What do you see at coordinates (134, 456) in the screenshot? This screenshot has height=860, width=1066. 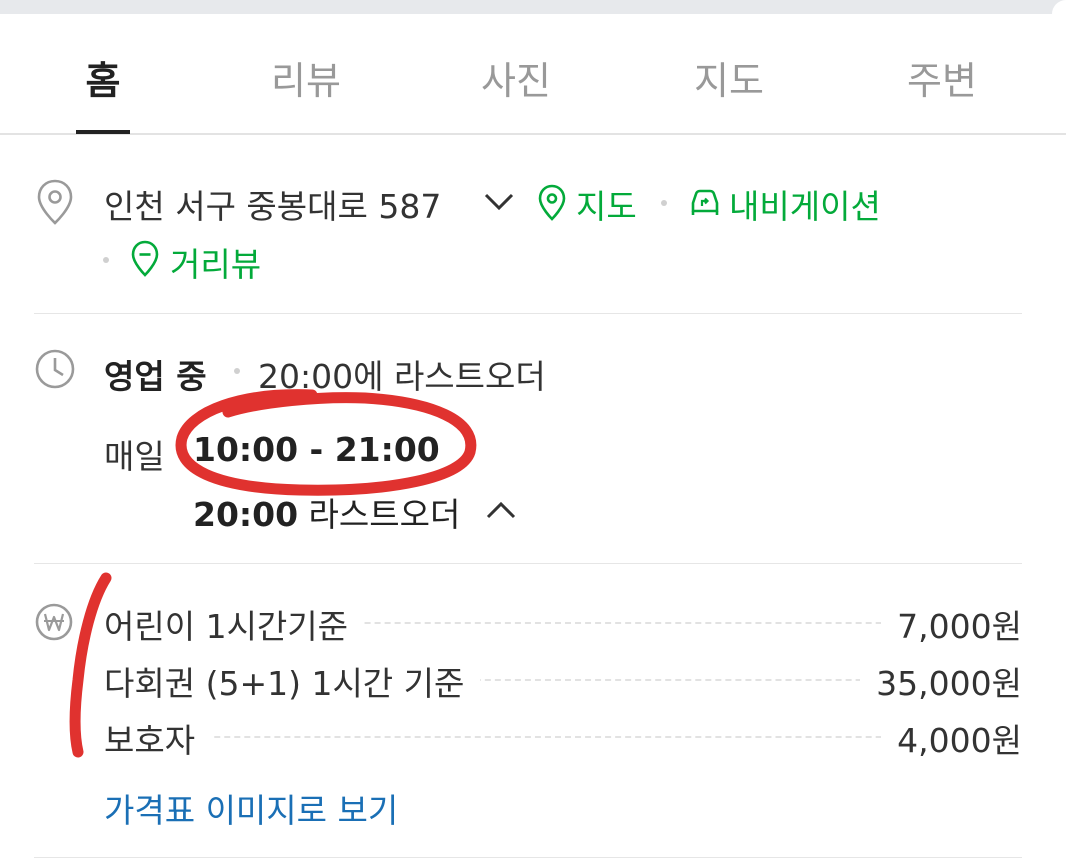 I see `daily-label: 매일` at bounding box center [134, 456].